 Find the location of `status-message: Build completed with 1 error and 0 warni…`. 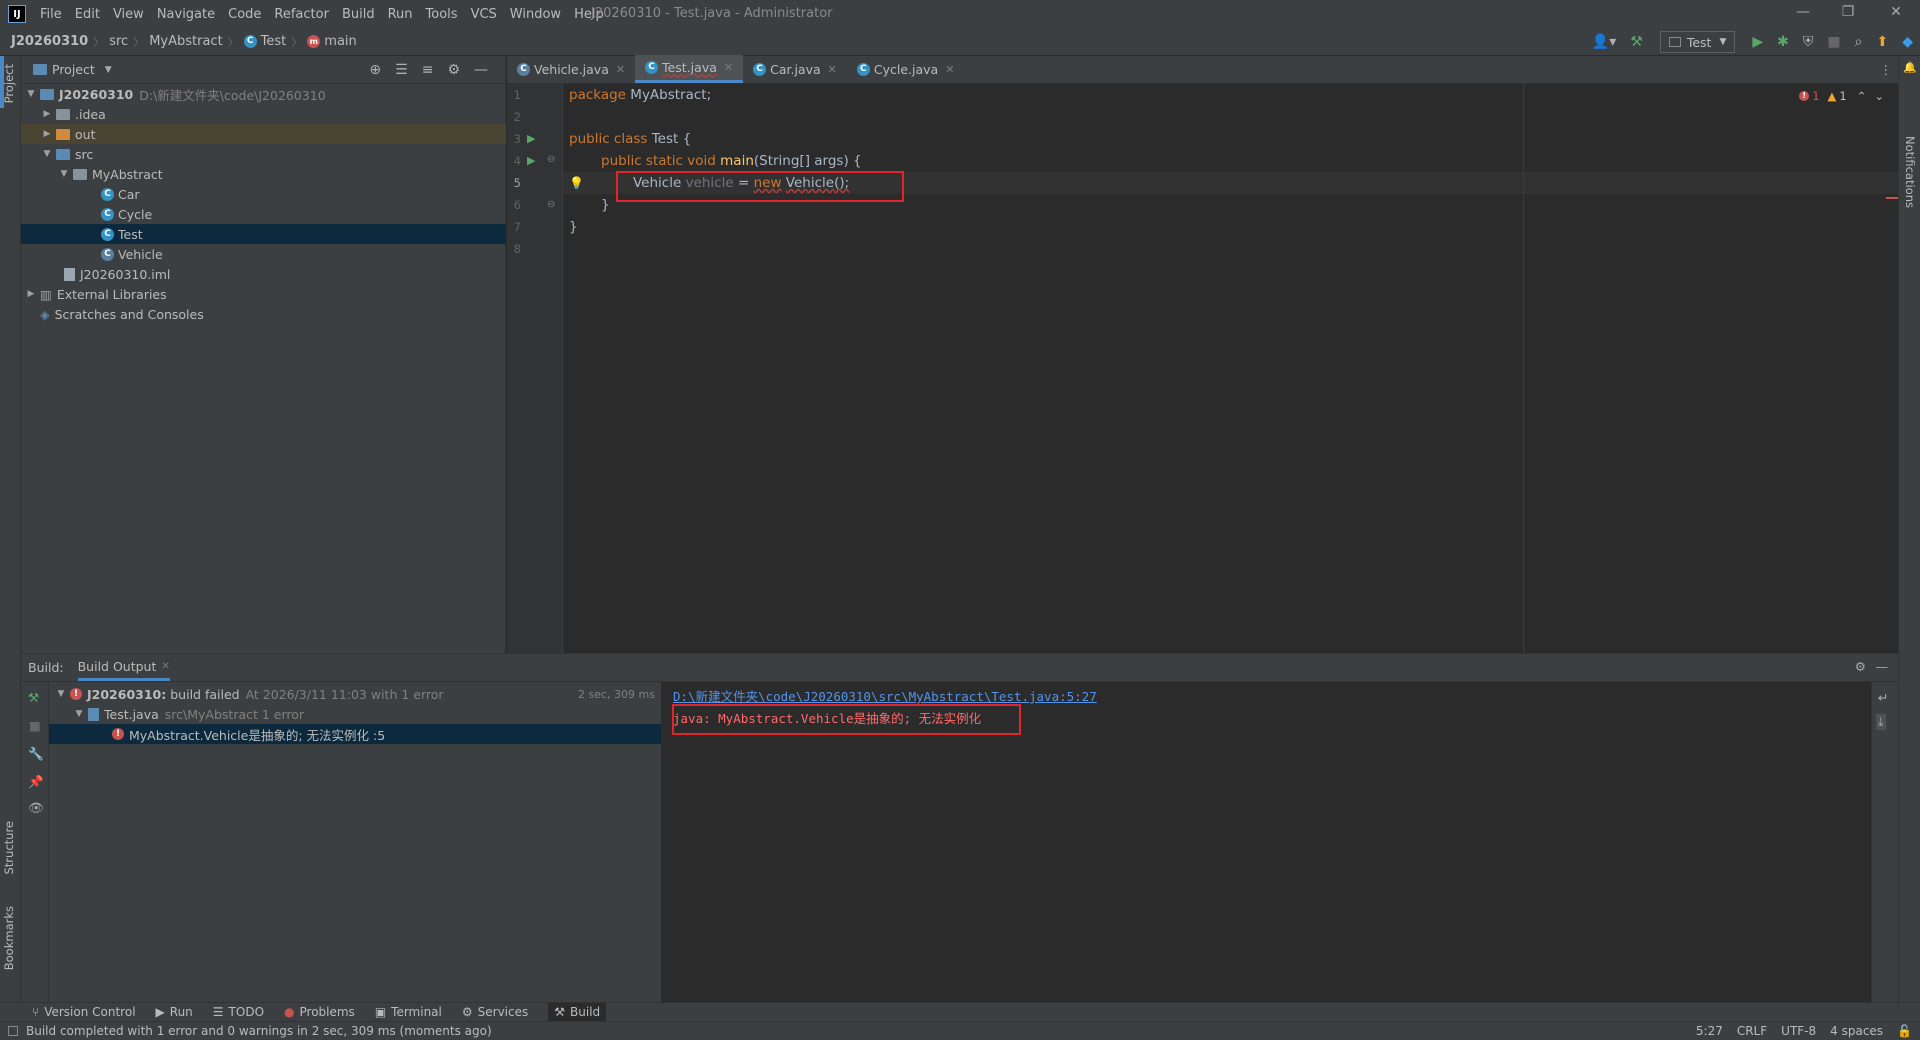

status-message: Build completed with 1 error and 0 warni… is located at coordinates (259, 1031).